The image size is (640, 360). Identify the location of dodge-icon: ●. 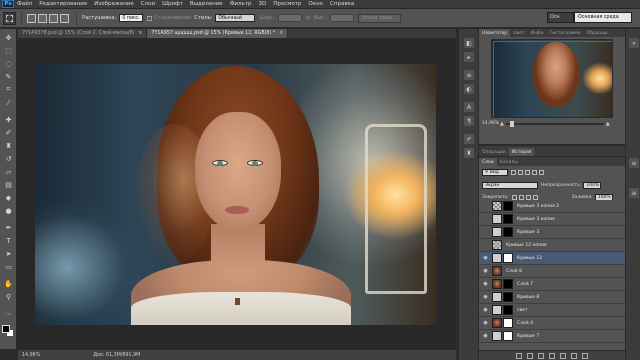
(8, 210).